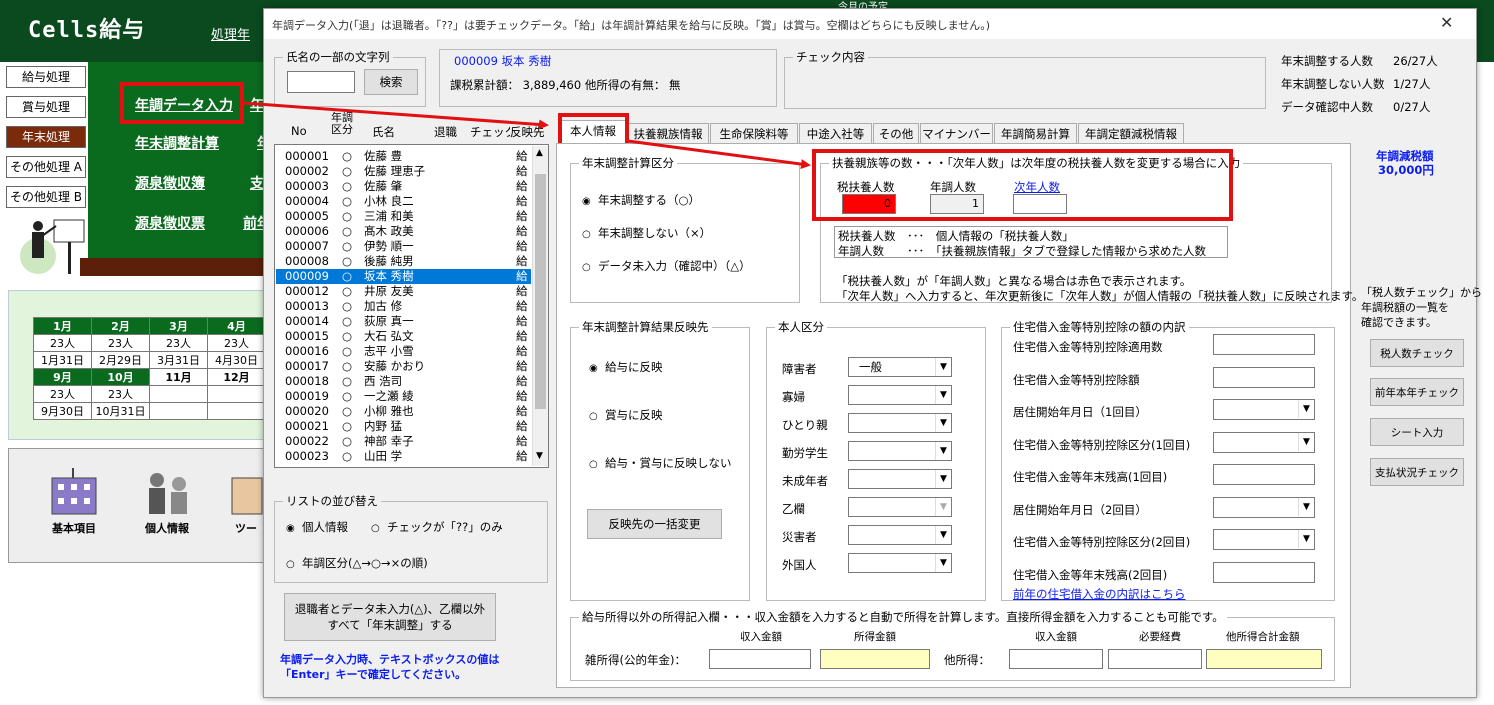 This screenshot has width=1494, height=705. What do you see at coordinates (526, 135) in the screenshot?
I see `annotation-arrows` at bounding box center [526, 135].